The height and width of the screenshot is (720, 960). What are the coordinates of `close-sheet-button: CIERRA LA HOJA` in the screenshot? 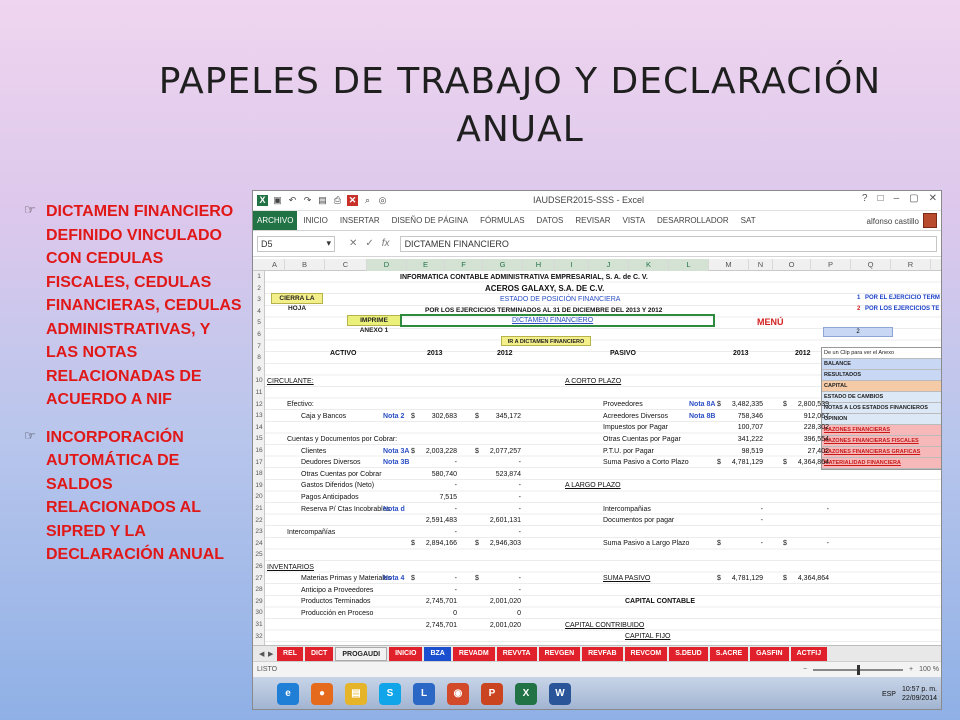 It's located at (297, 302).